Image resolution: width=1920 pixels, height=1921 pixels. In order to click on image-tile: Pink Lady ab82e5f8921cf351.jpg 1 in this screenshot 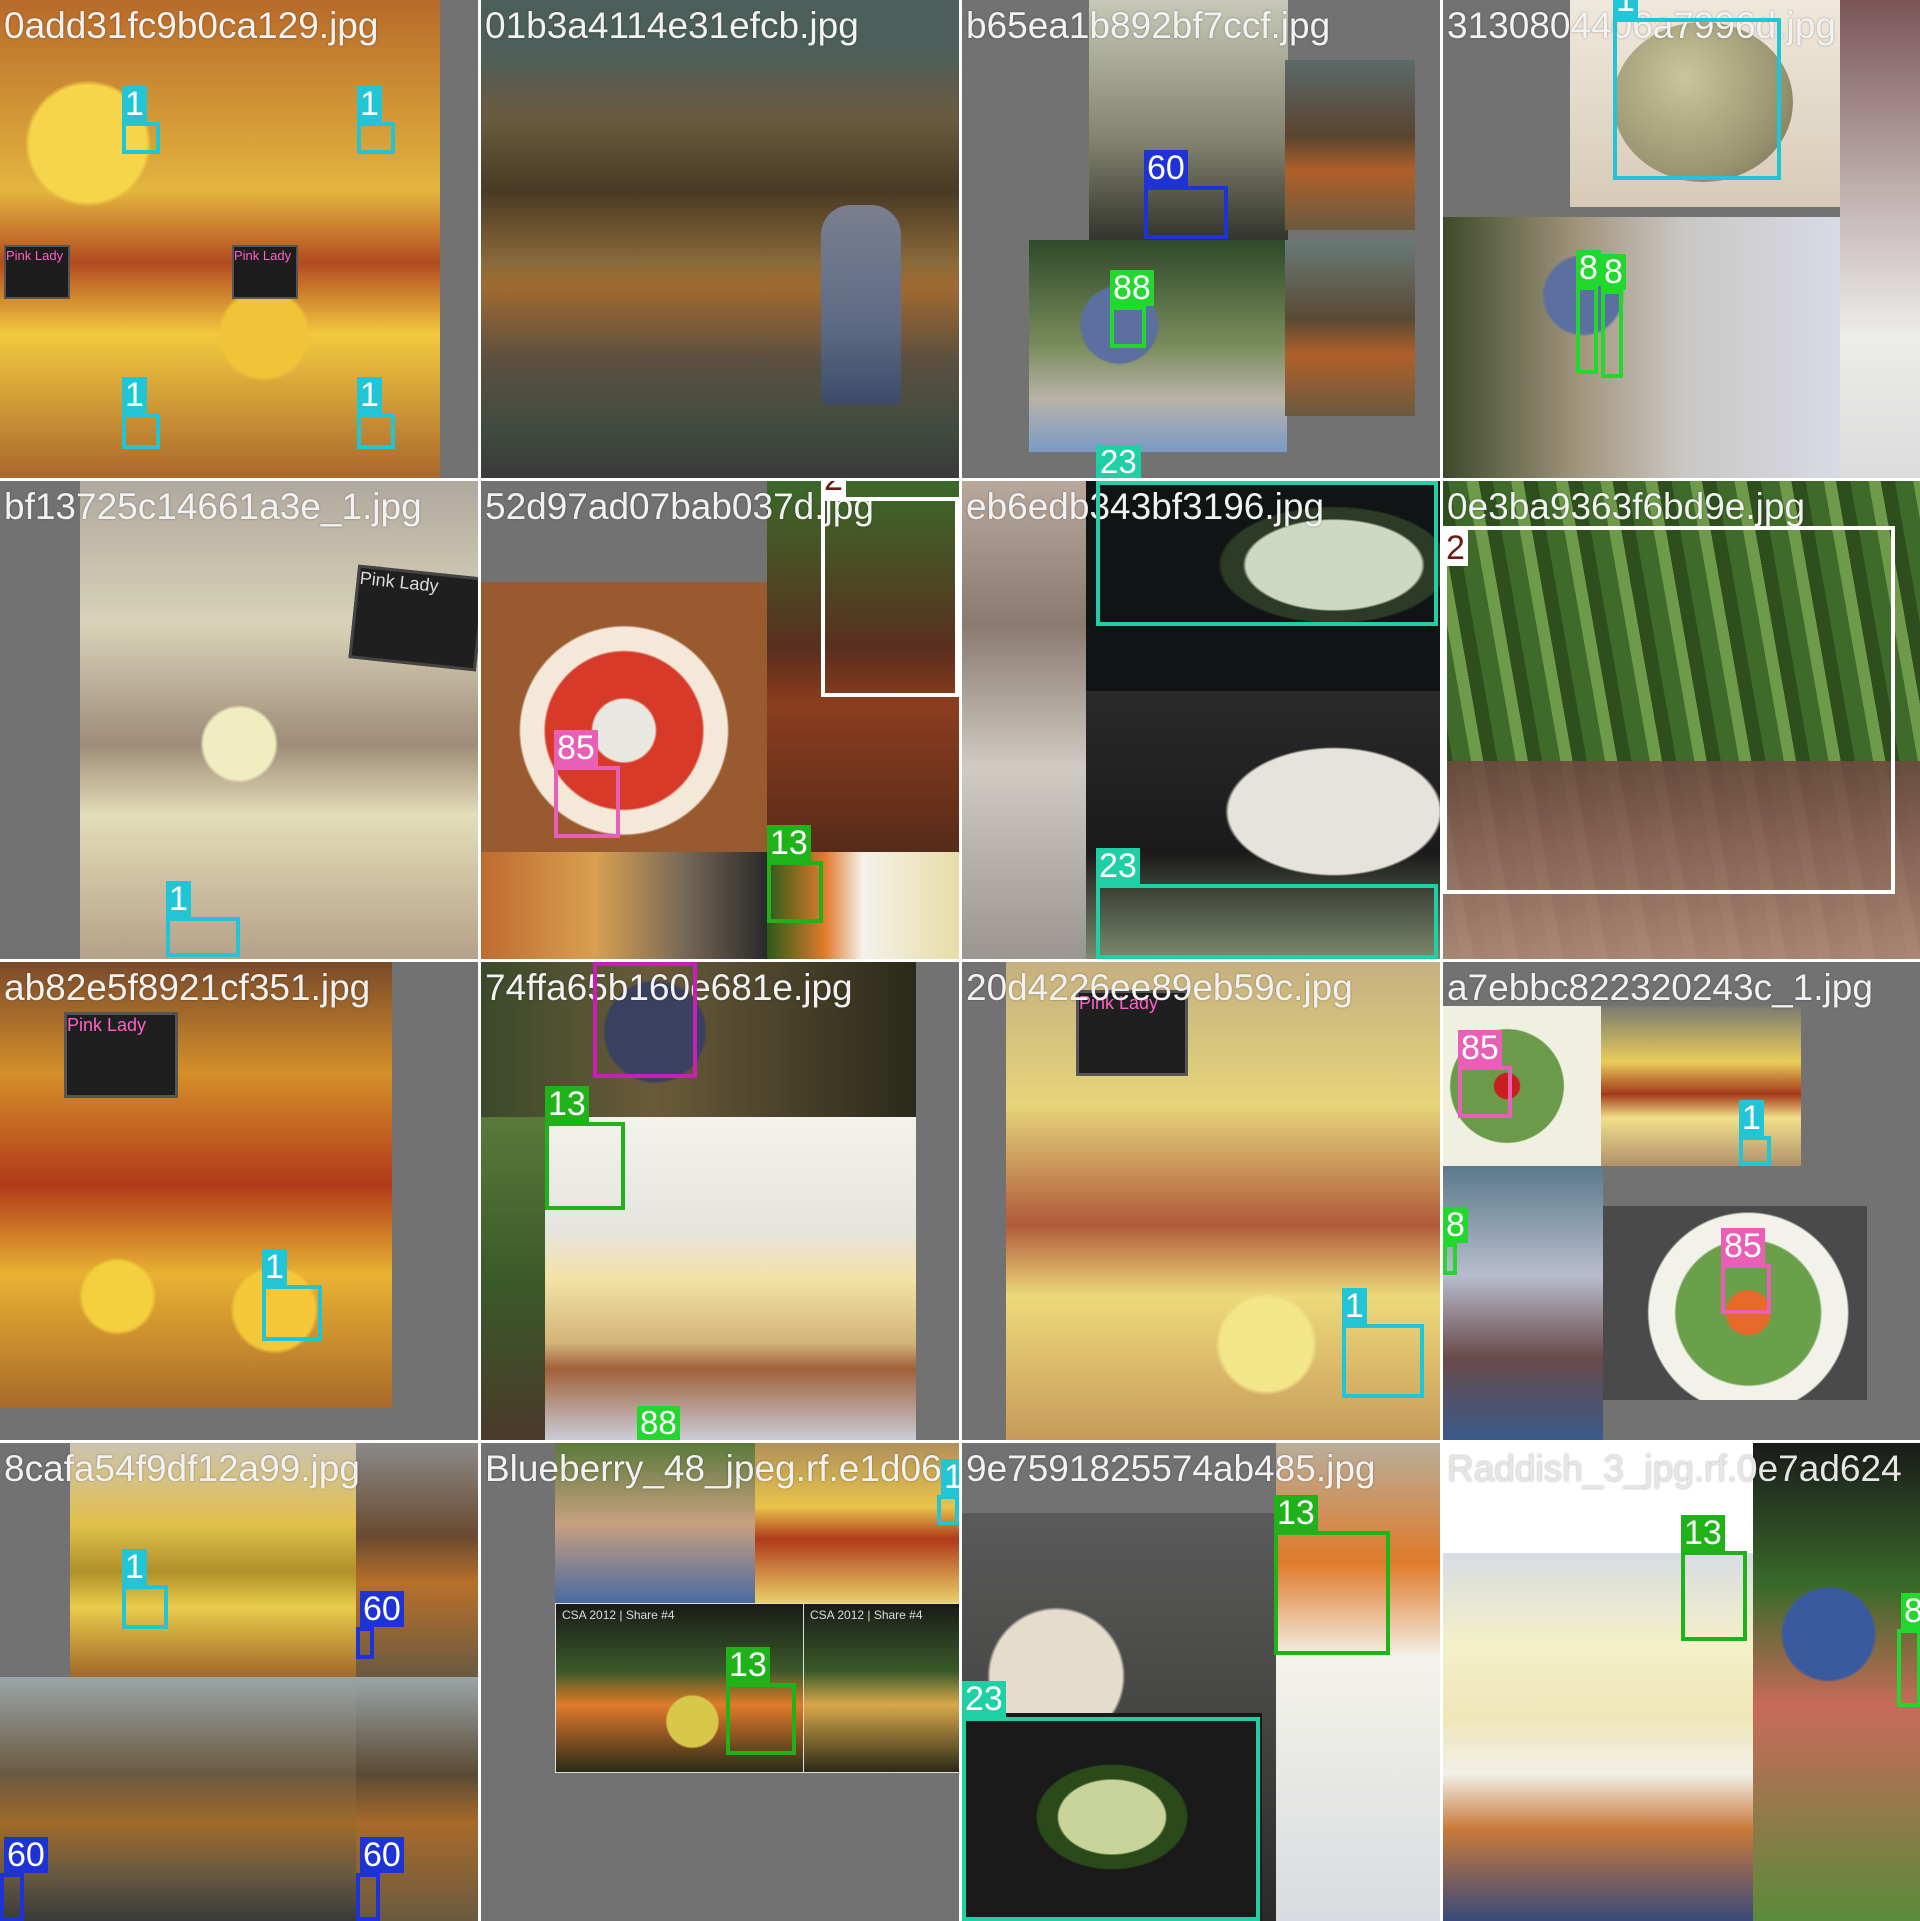, I will do `click(239, 1201)`.